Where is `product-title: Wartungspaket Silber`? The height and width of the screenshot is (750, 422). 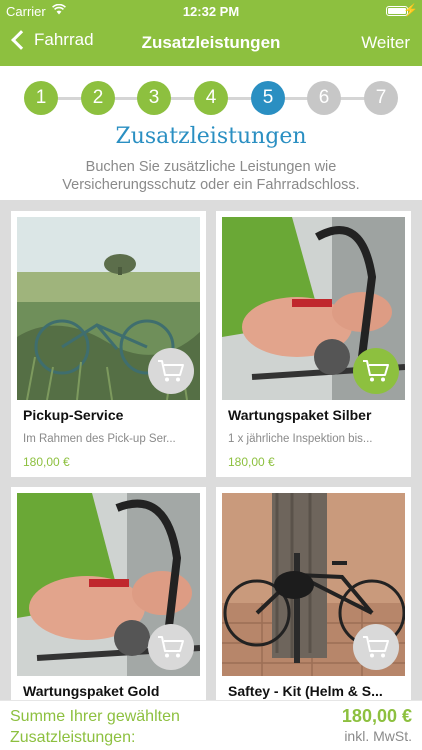 product-title: Wartungspaket Silber is located at coordinates (300, 415).